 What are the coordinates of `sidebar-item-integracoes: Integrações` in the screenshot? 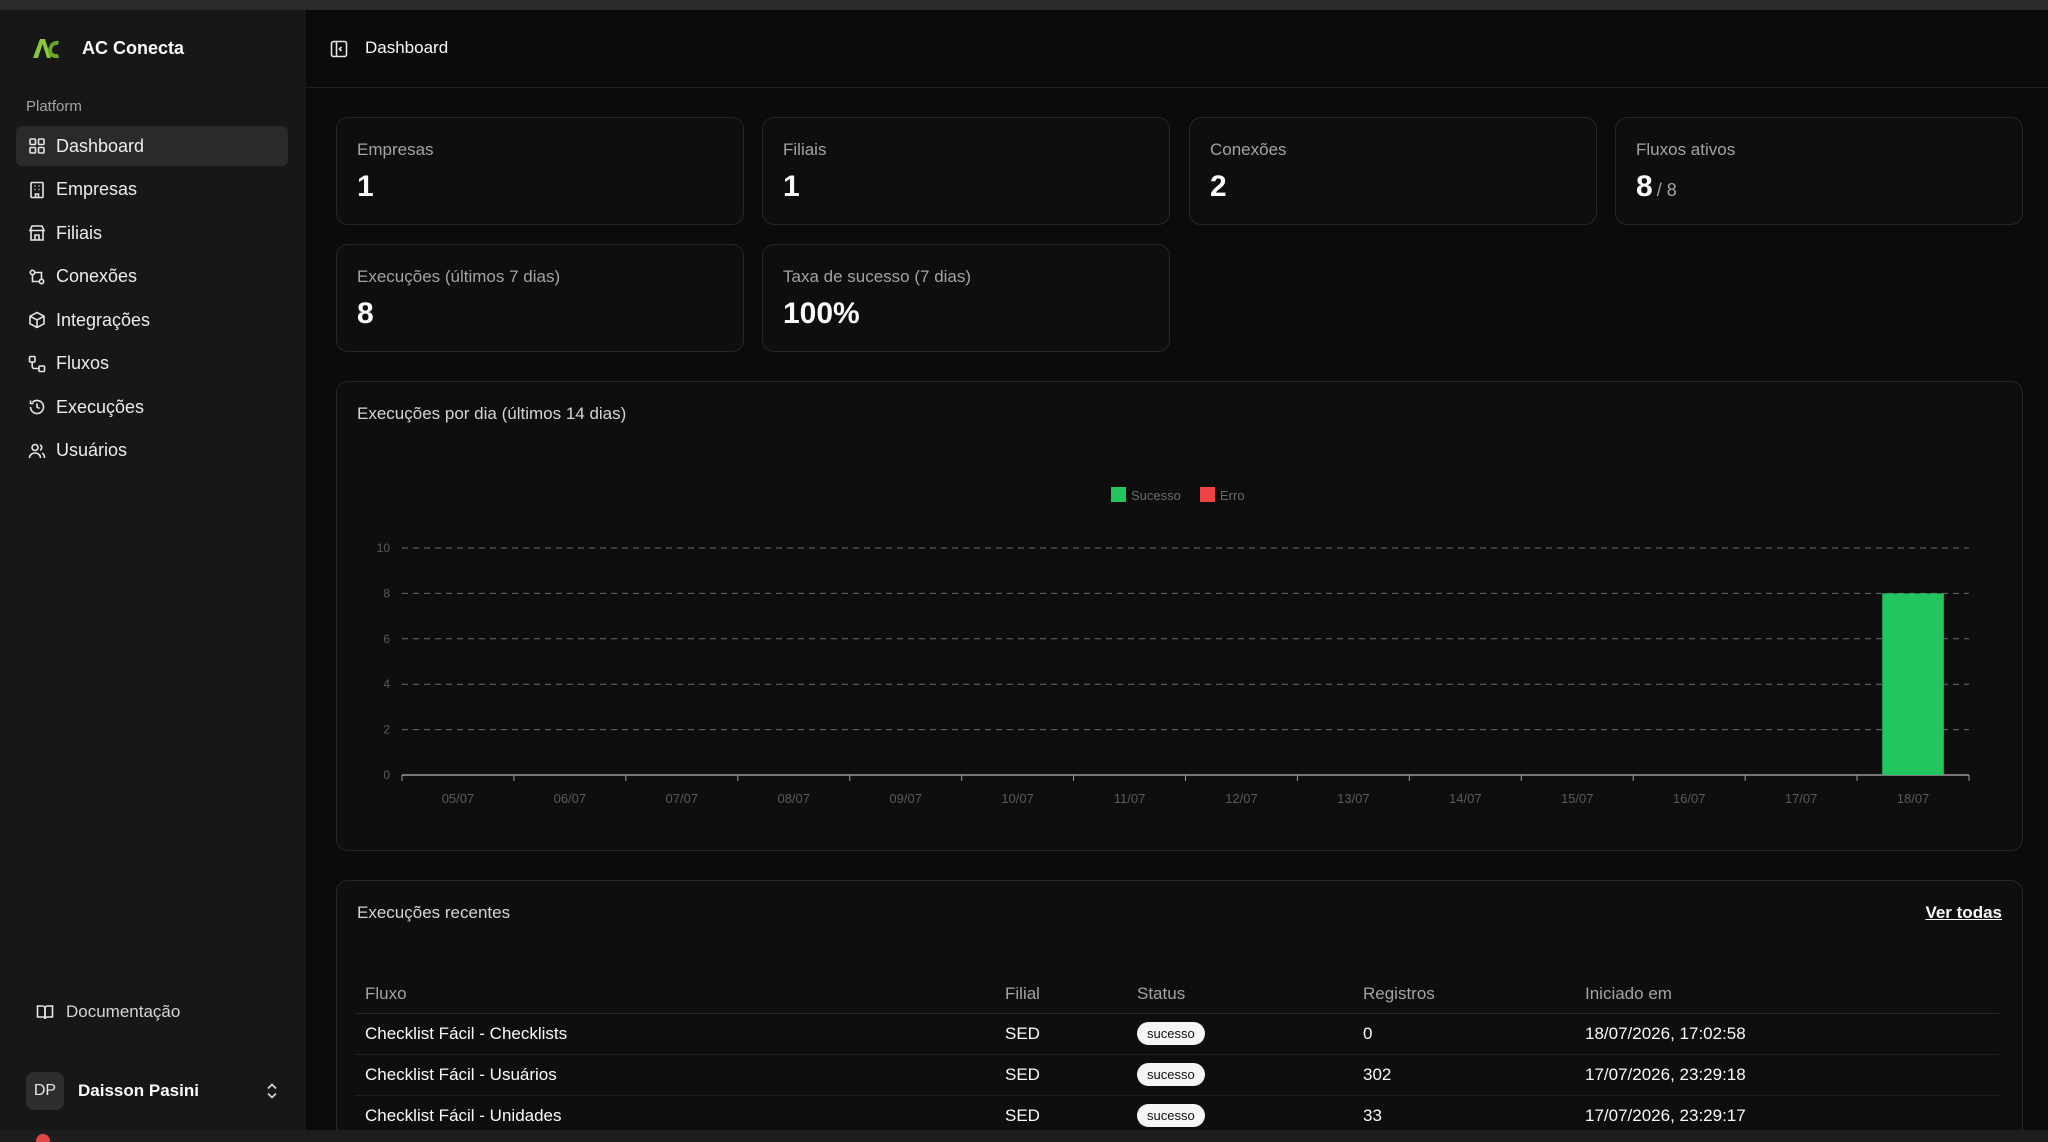 It's located at (152, 320).